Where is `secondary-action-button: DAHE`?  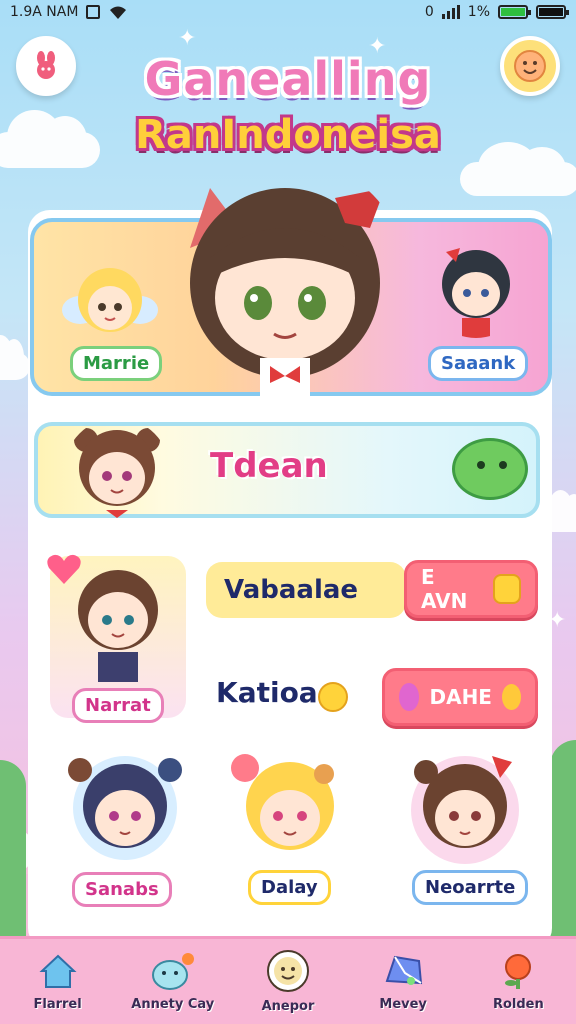
secondary-action-button: DAHE is located at coordinates (460, 697).